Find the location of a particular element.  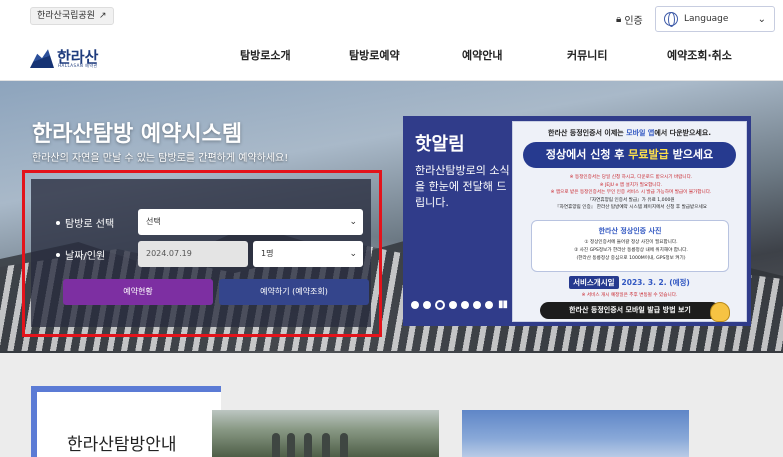

hero-subtitle: 한라산의 자연을 만날 수 있는 탐방로를 간편하게 예약하세요! is located at coordinates (160, 158).